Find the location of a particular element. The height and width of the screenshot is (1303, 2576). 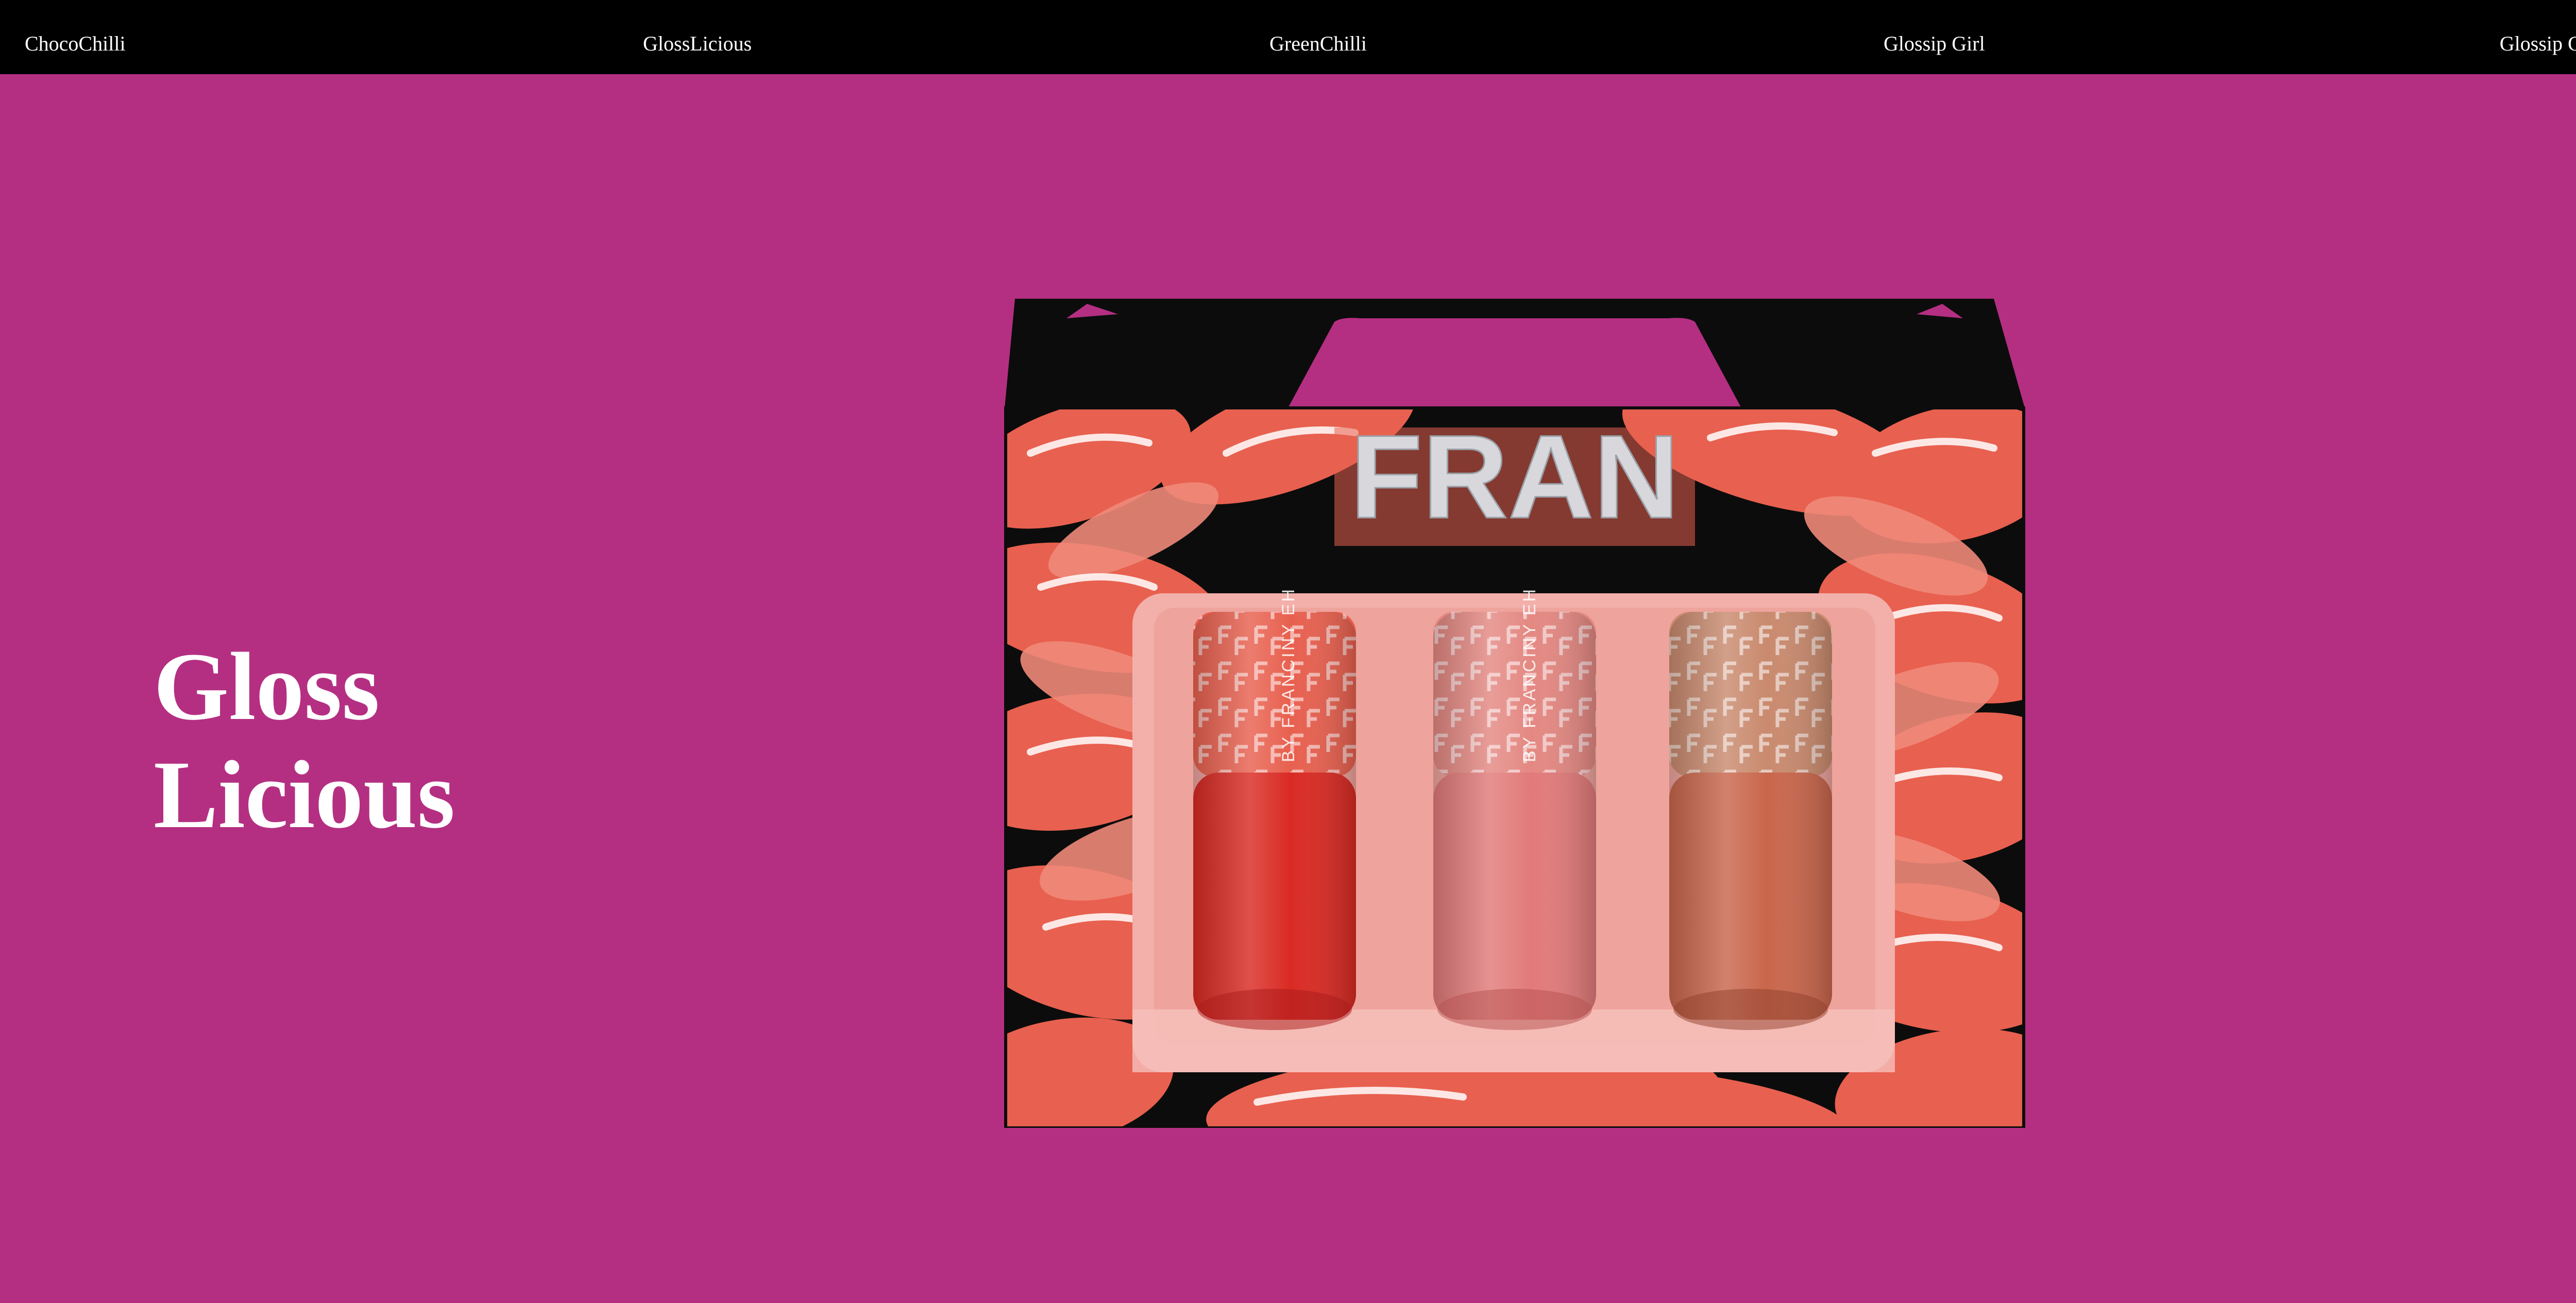

tube-text-2: BY FRANCINY EH is located at coordinates (1529, 674).